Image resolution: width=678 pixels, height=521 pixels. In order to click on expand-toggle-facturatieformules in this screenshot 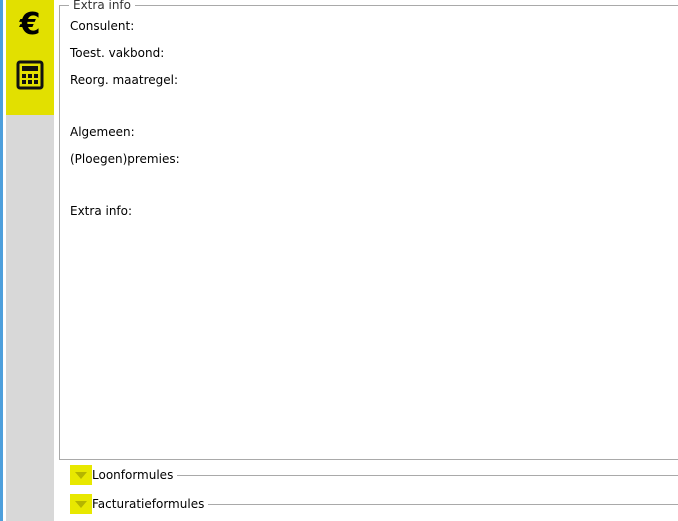, I will do `click(81, 504)`.